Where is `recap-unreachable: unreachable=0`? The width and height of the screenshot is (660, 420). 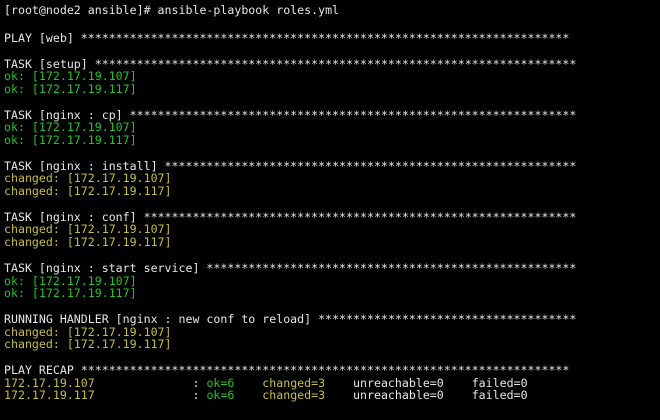
recap-unreachable: unreachable=0 is located at coordinates (398, 395).